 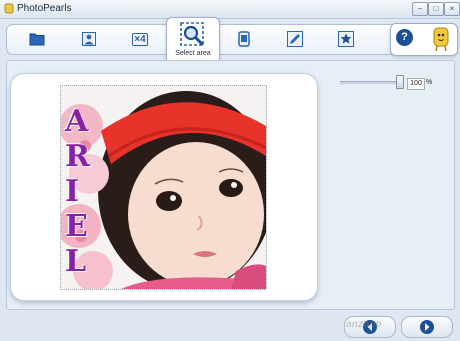 I want to click on x4-button: ×4, so click(x=140, y=39).